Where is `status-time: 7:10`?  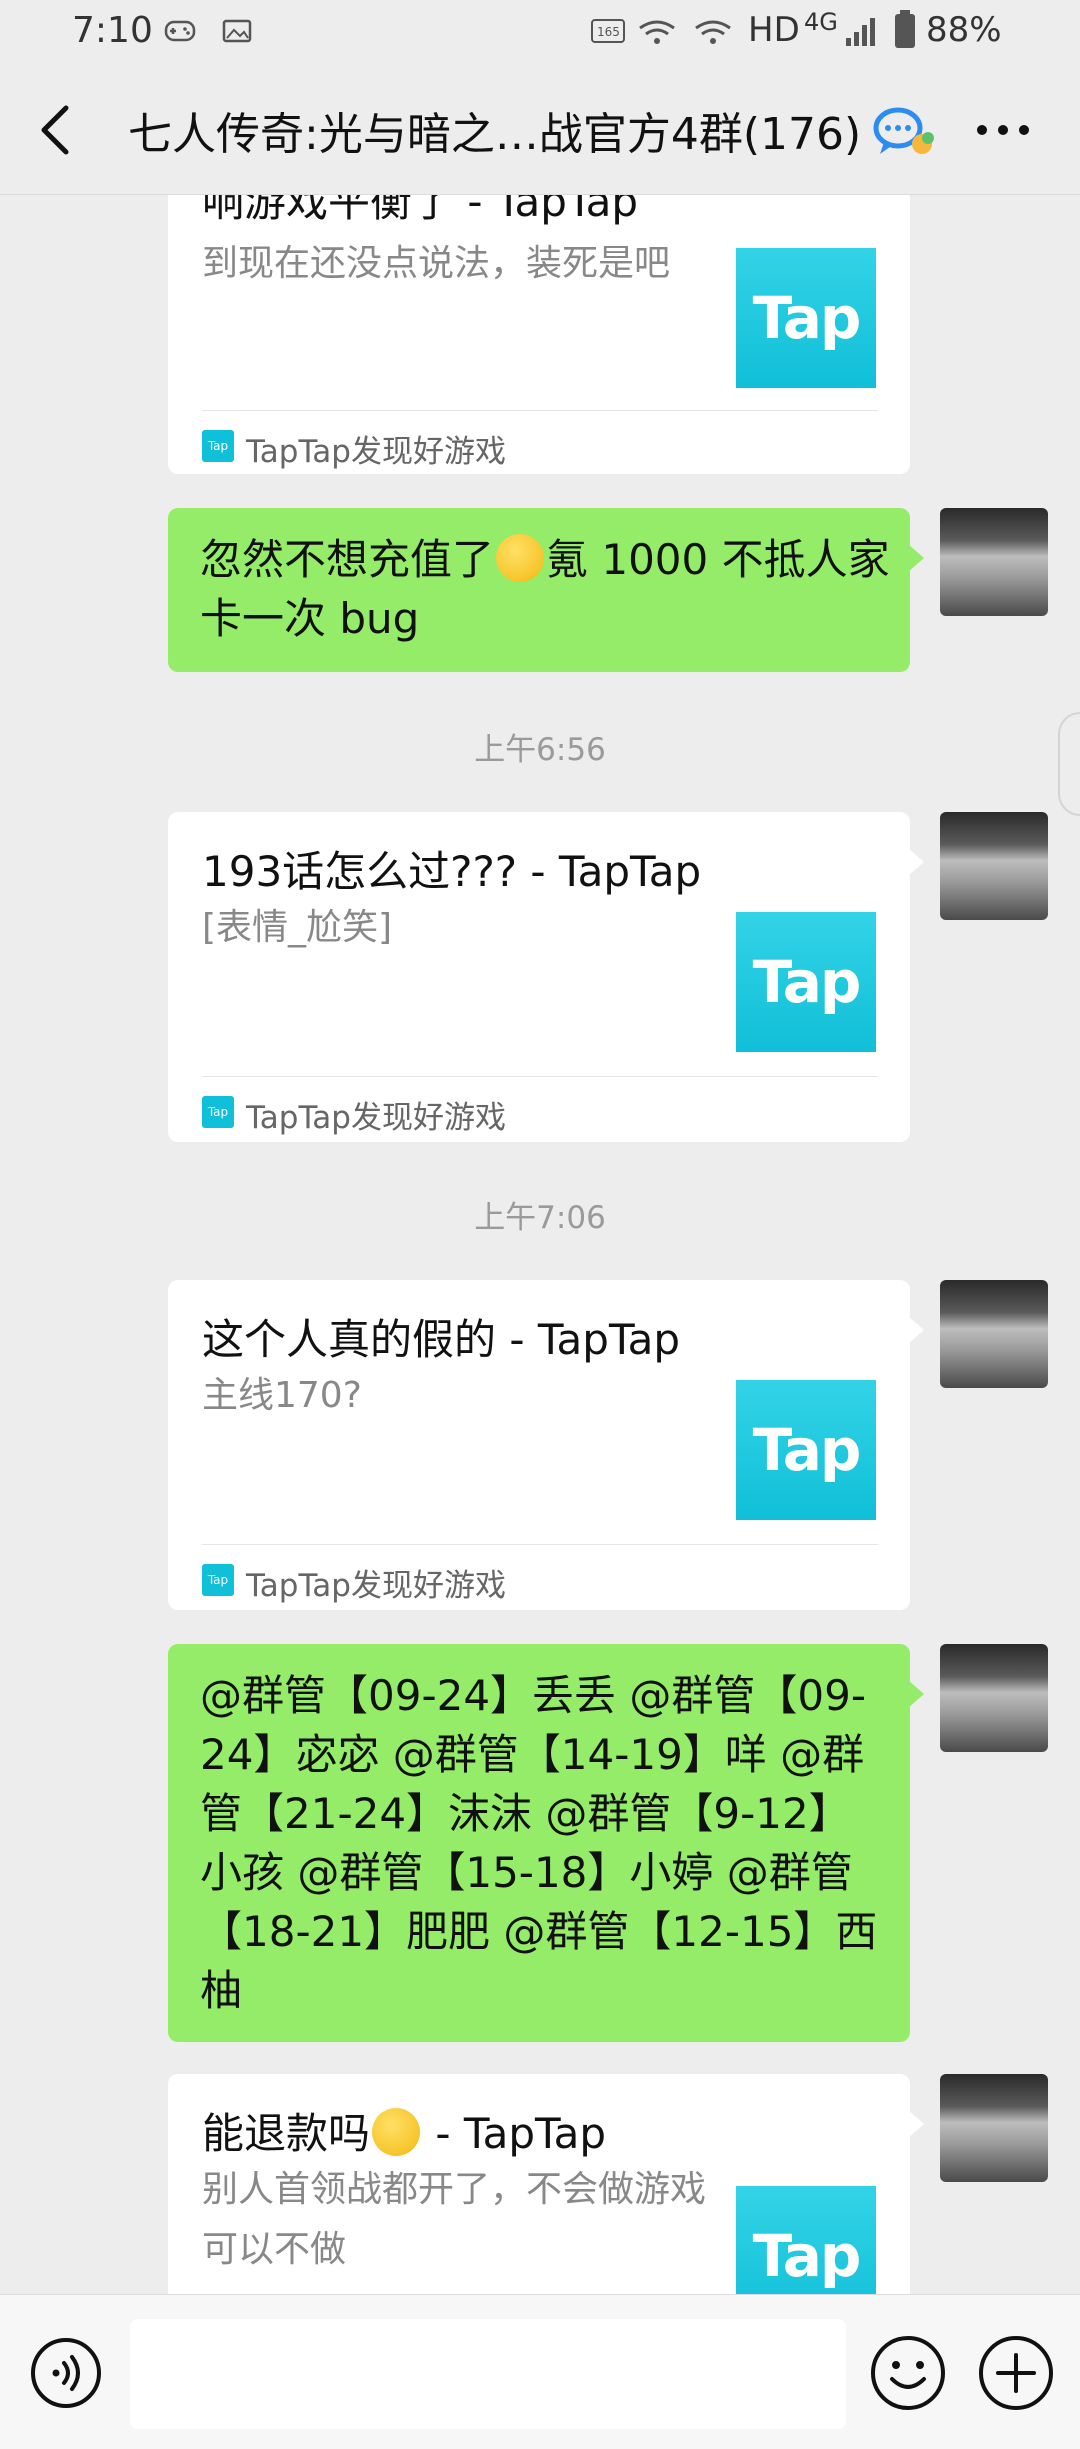 status-time: 7:10 is located at coordinates (112, 30).